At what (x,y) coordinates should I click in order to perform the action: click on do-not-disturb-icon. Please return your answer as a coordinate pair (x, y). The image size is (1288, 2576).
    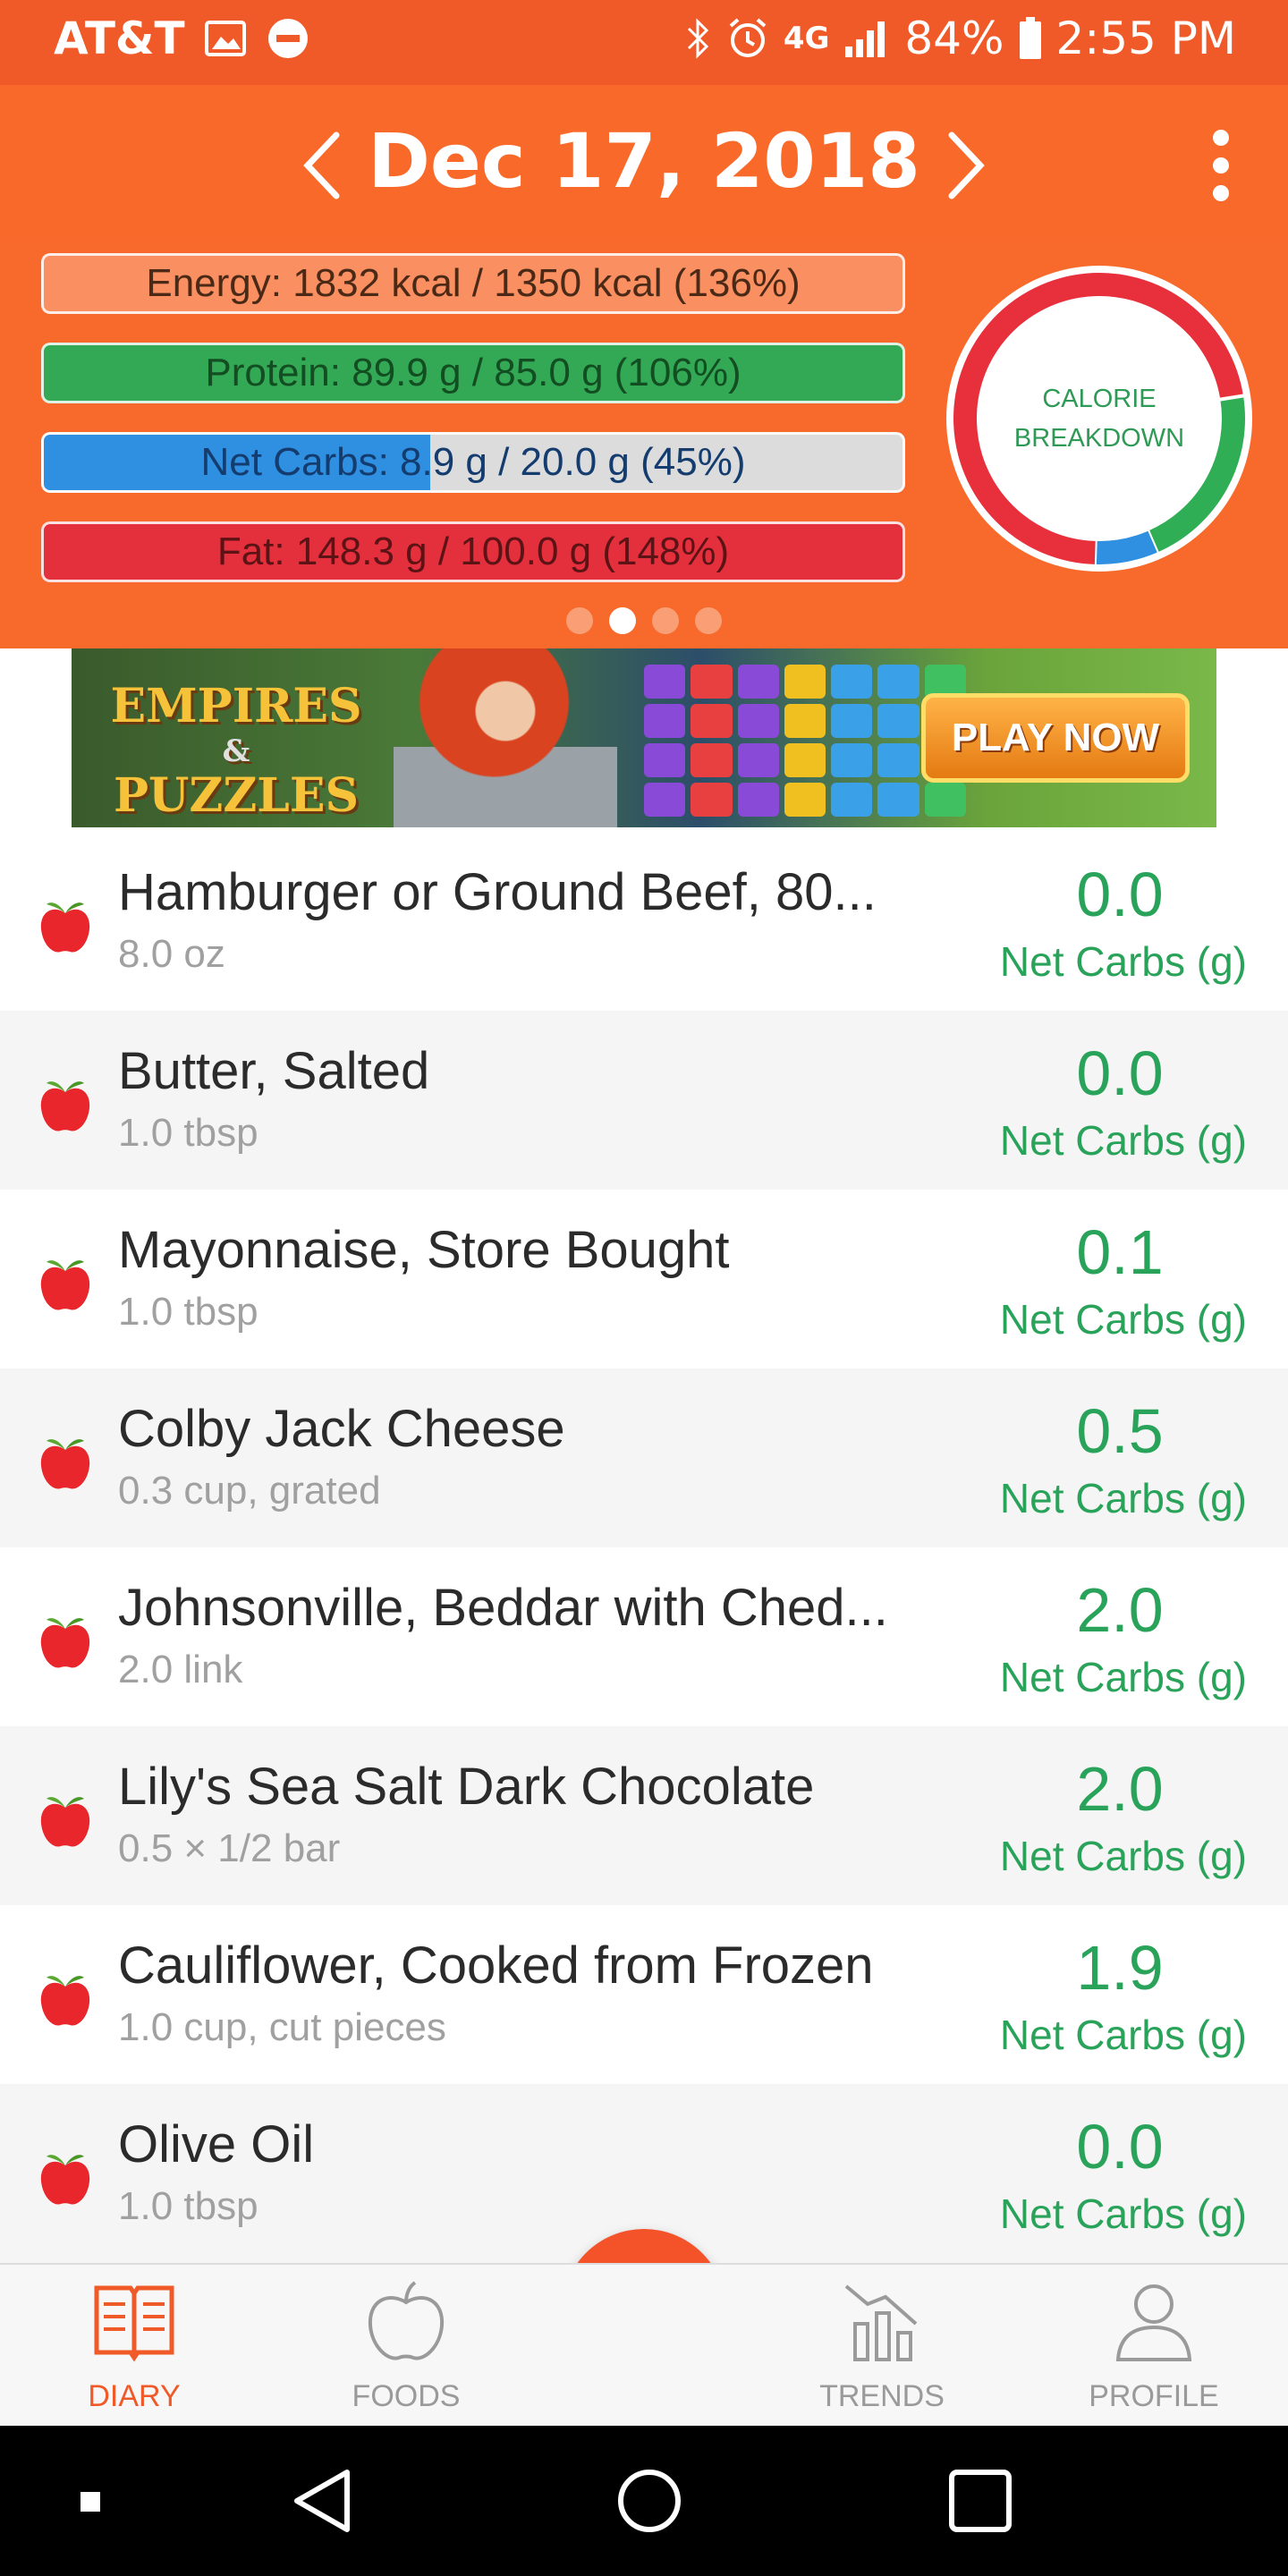
    Looking at the image, I should click on (288, 38).